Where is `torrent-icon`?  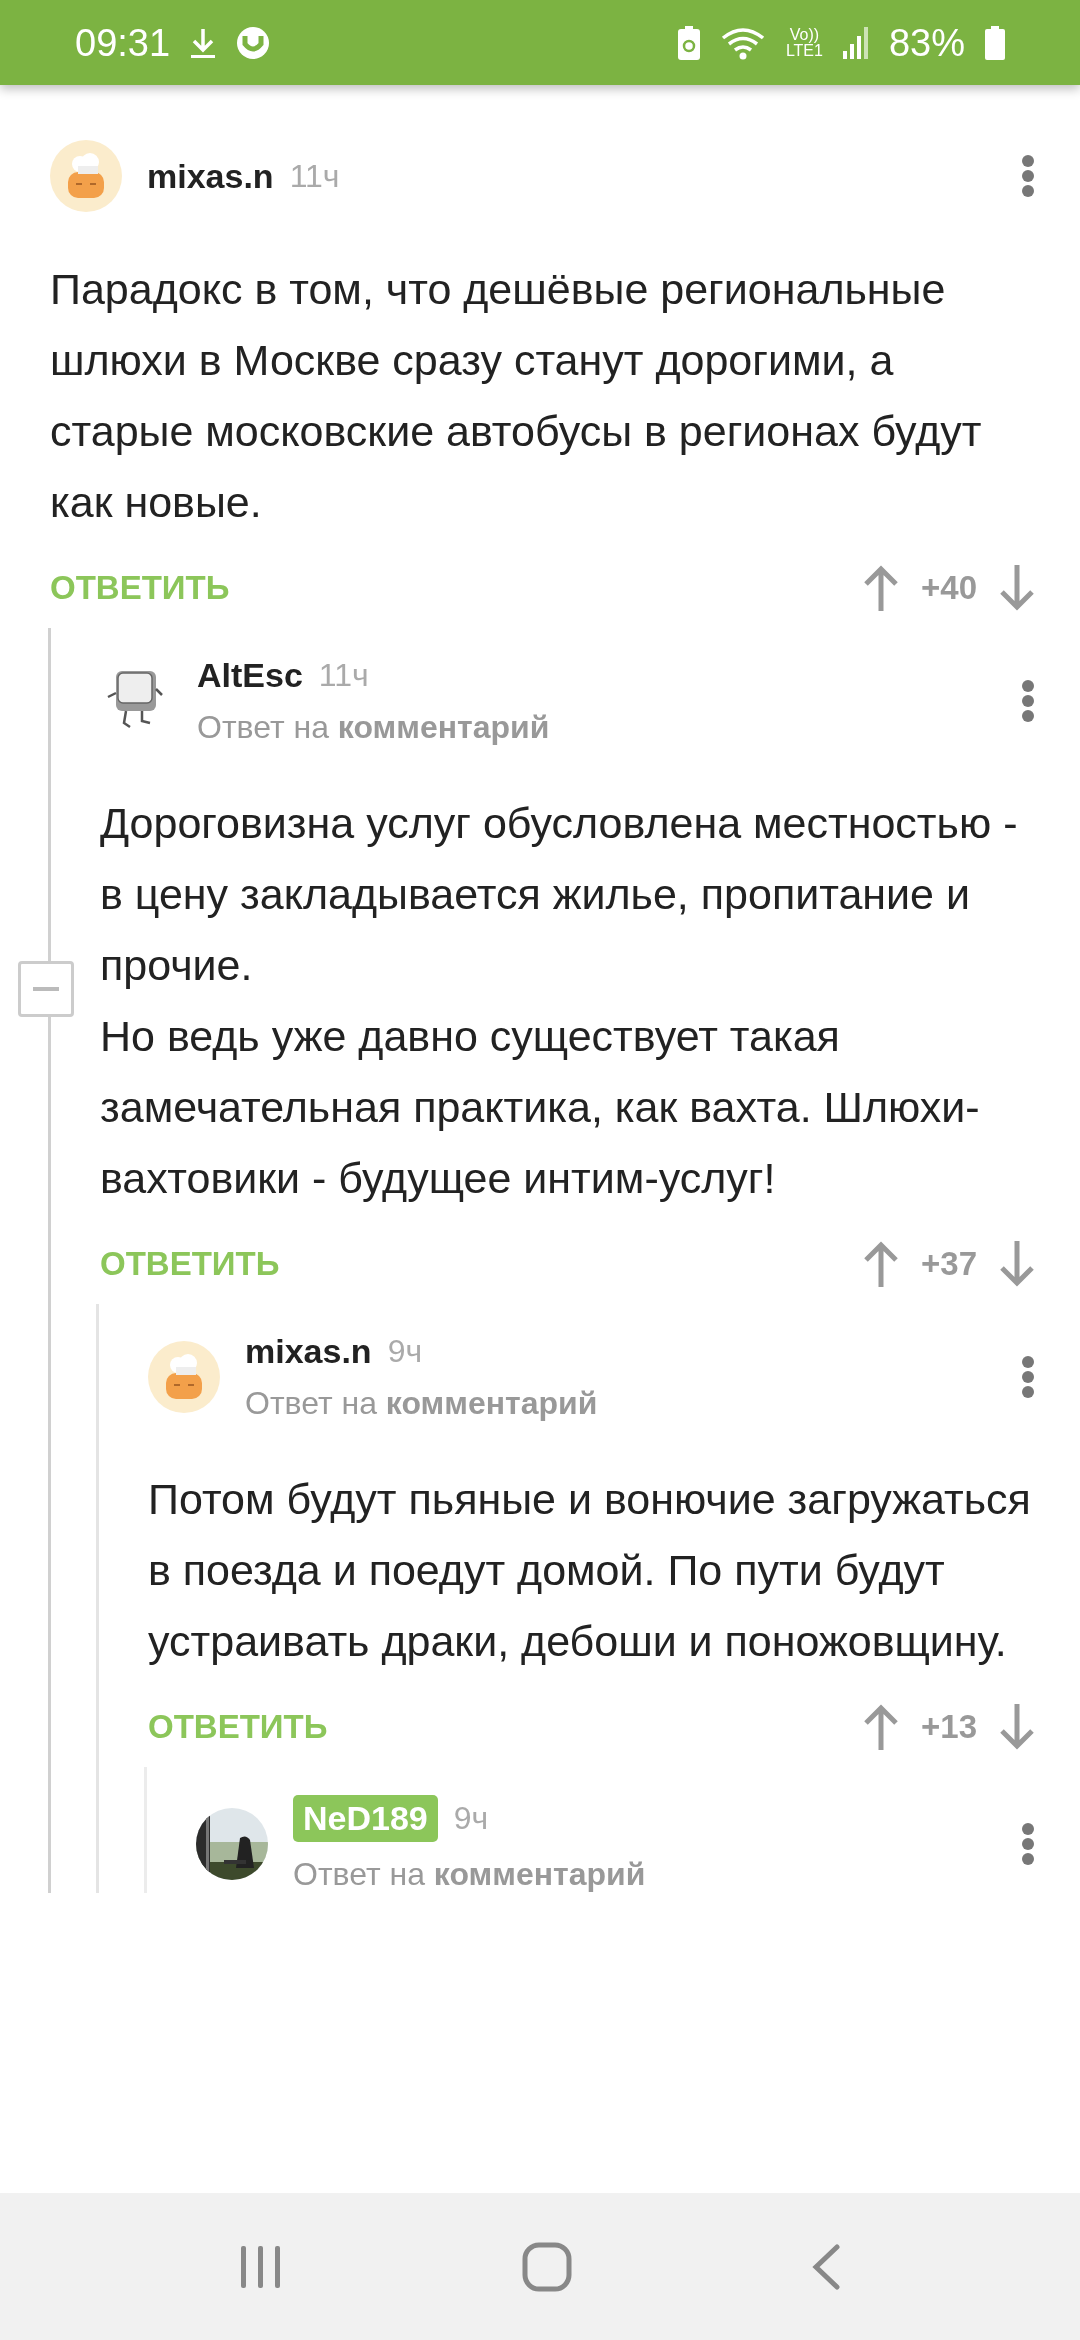
torrent-icon is located at coordinates (253, 42).